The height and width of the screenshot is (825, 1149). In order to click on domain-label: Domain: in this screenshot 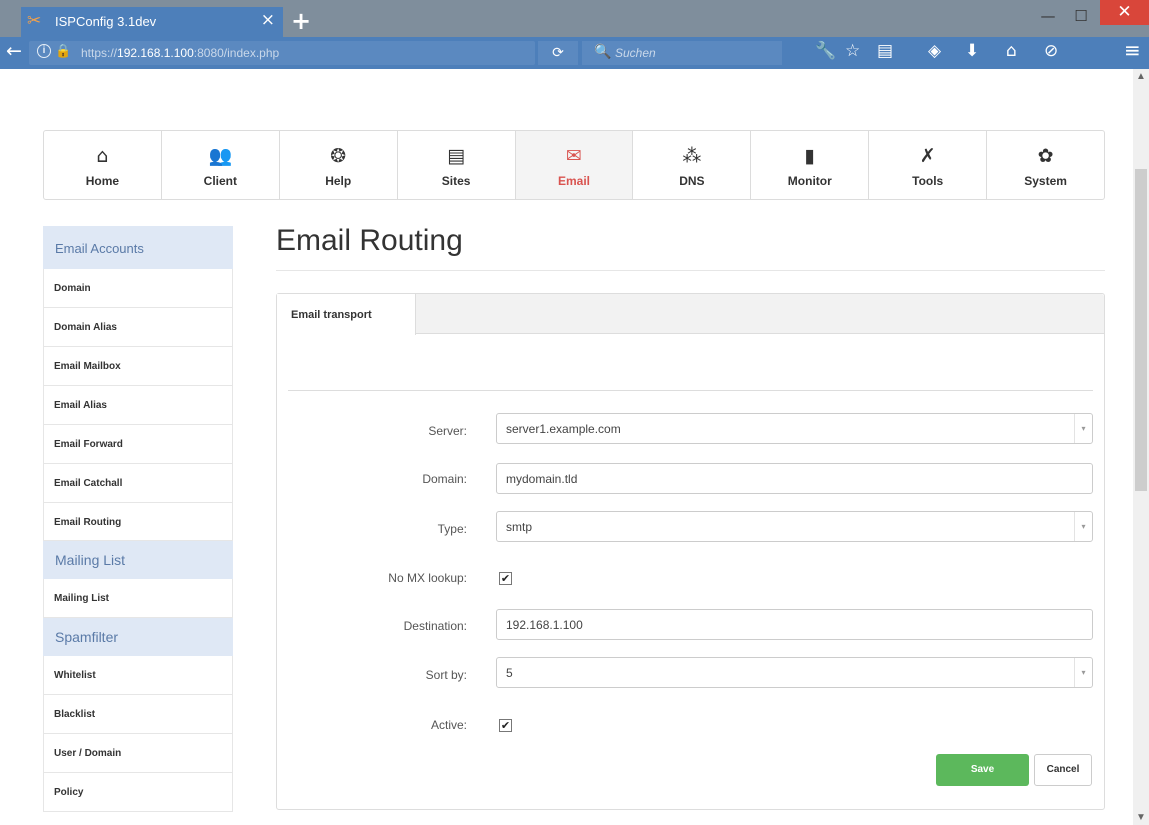, I will do `click(444, 479)`.